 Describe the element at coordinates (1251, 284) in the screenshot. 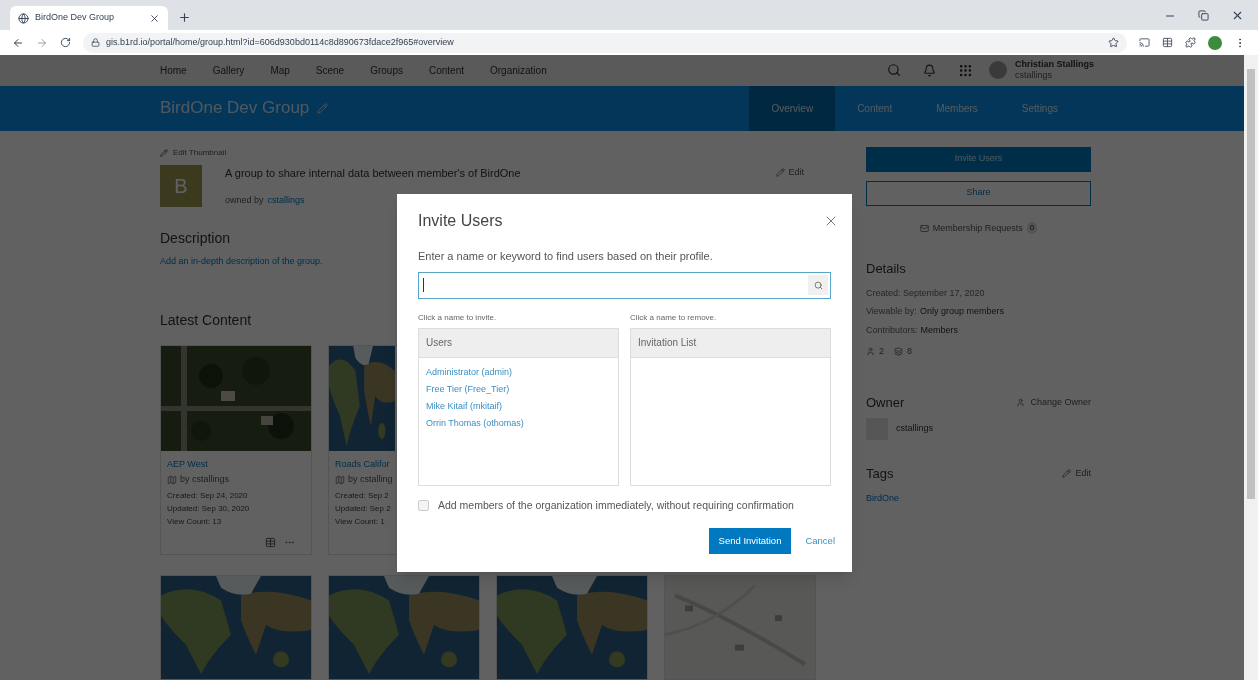

I see `scrollbar-thumb` at that location.